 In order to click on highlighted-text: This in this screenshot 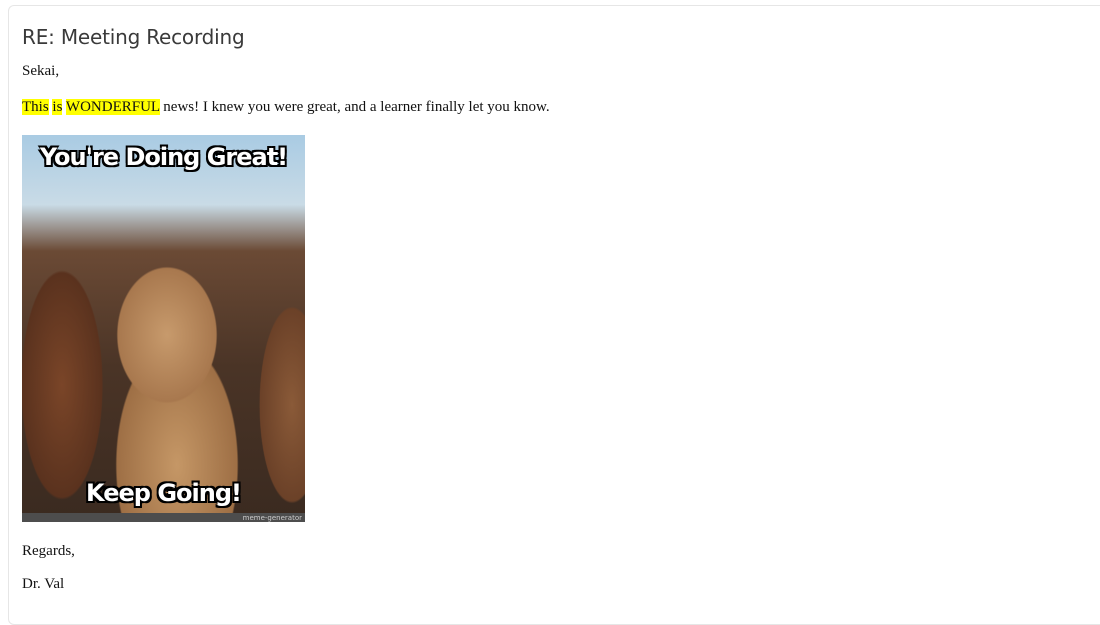, I will do `click(35, 107)`.